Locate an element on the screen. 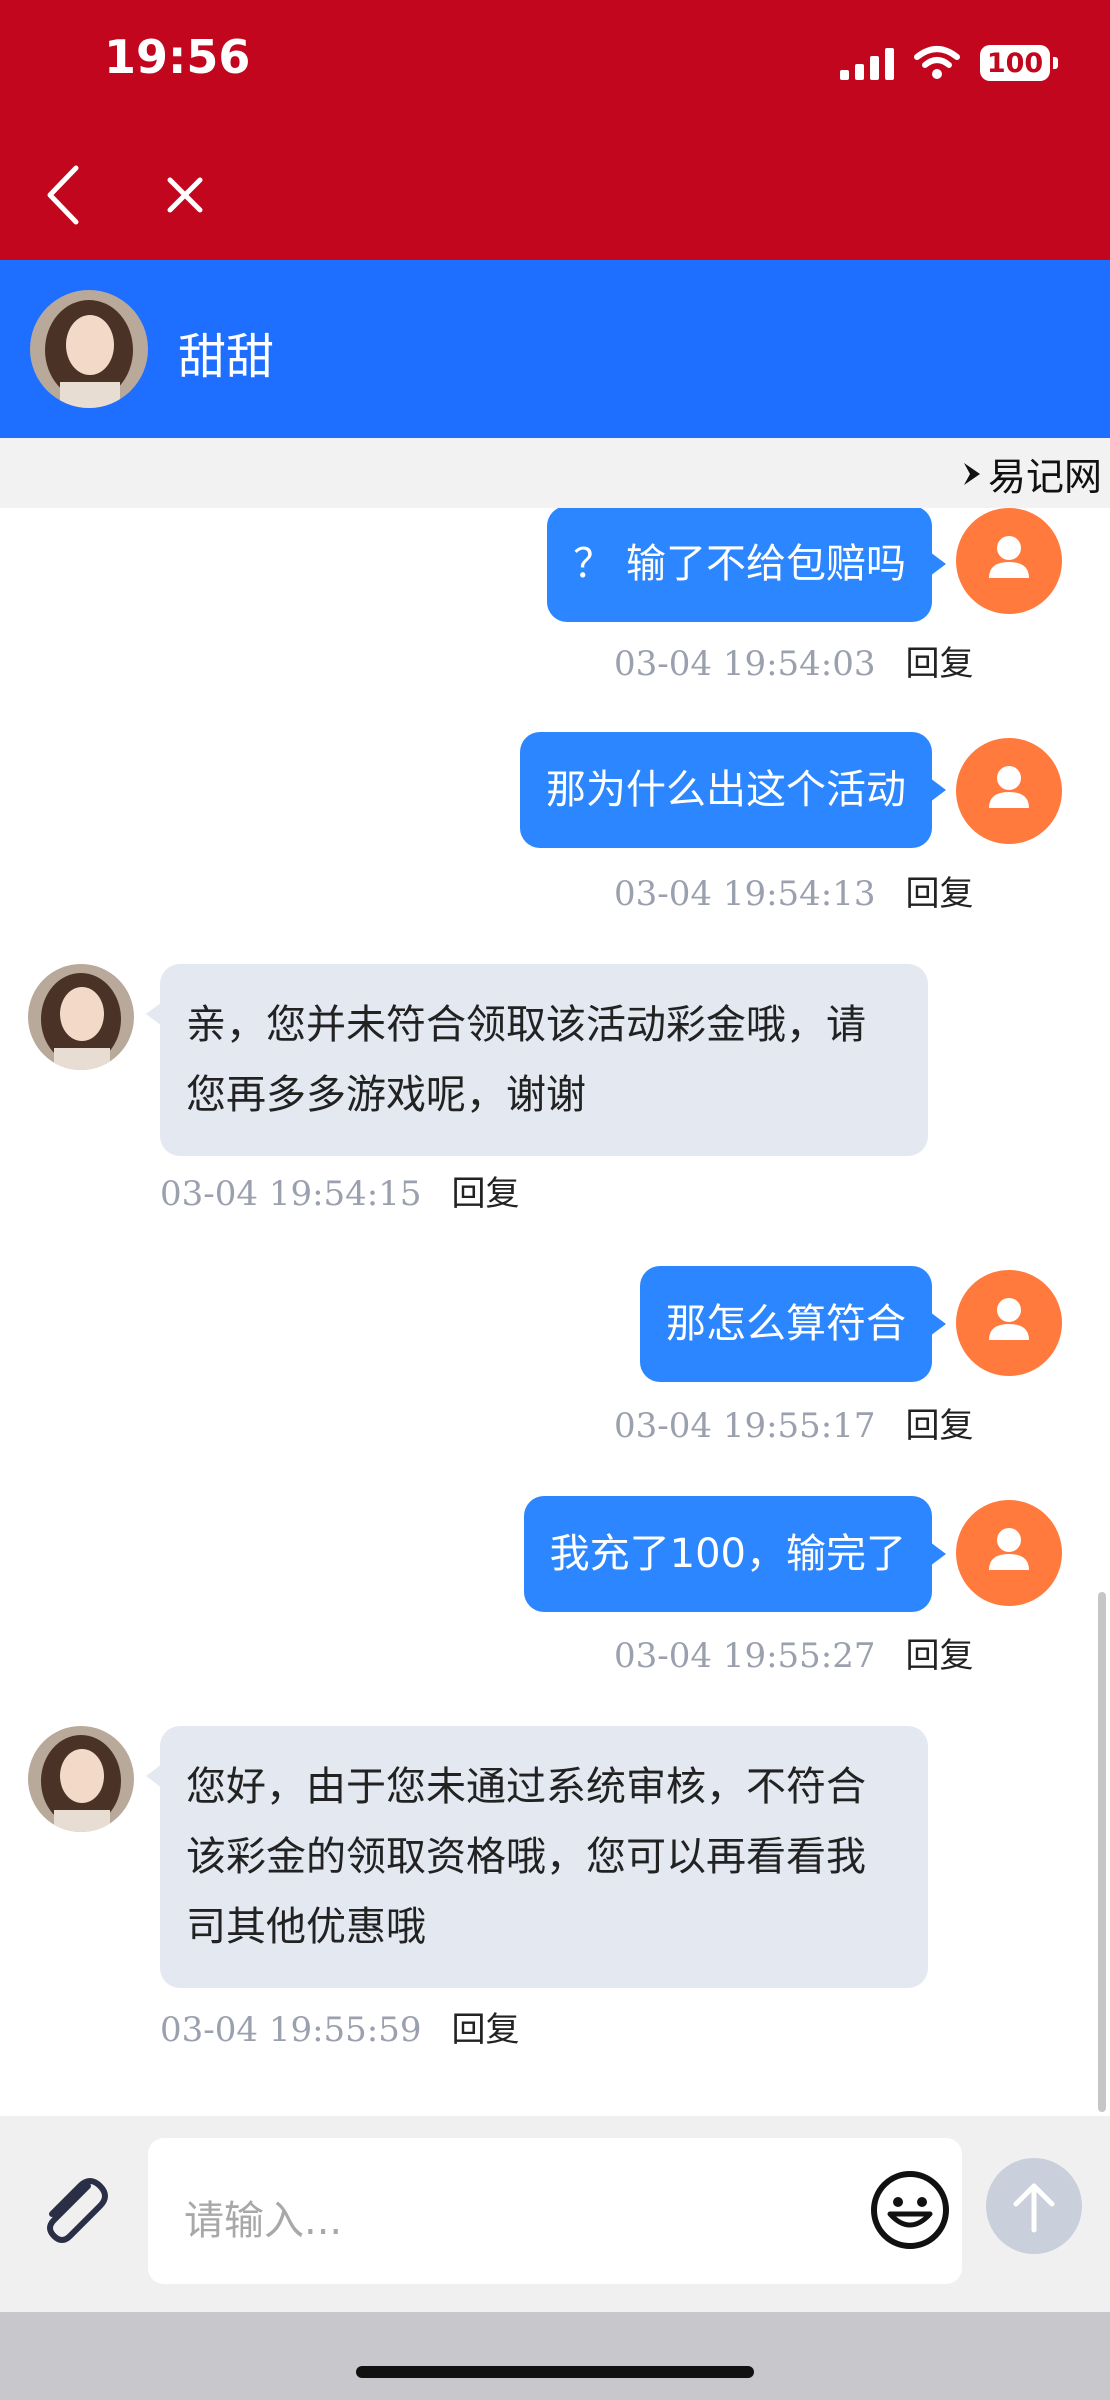  outgoing-message-bubble: 我充了100，输完了 is located at coordinates (735, 1554).